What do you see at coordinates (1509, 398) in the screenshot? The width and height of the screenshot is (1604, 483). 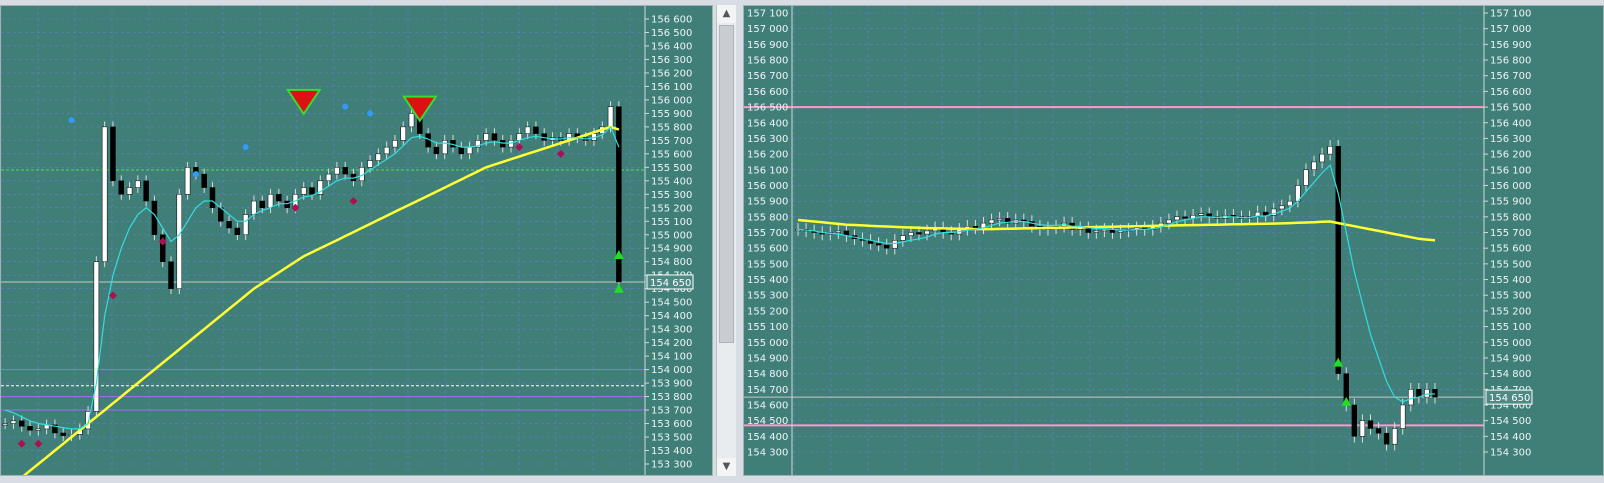 I see `current-price-label: 154 650` at bounding box center [1509, 398].